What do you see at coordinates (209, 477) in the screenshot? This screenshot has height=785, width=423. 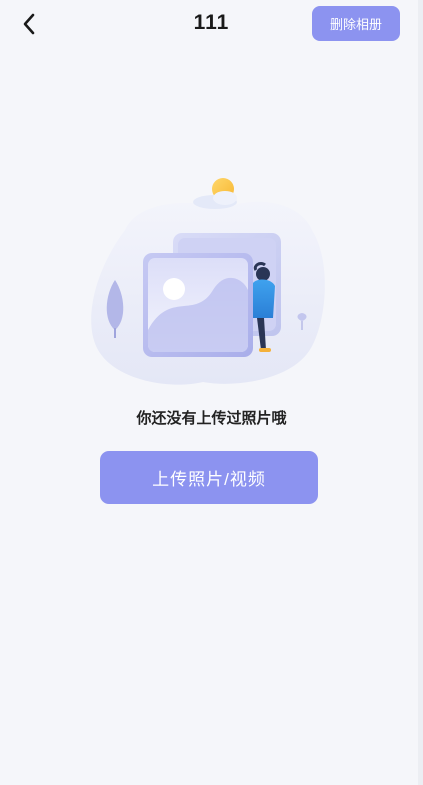 I see `upload-photo-video-button: 上传照片/视频` at bounding box center [209, 477].